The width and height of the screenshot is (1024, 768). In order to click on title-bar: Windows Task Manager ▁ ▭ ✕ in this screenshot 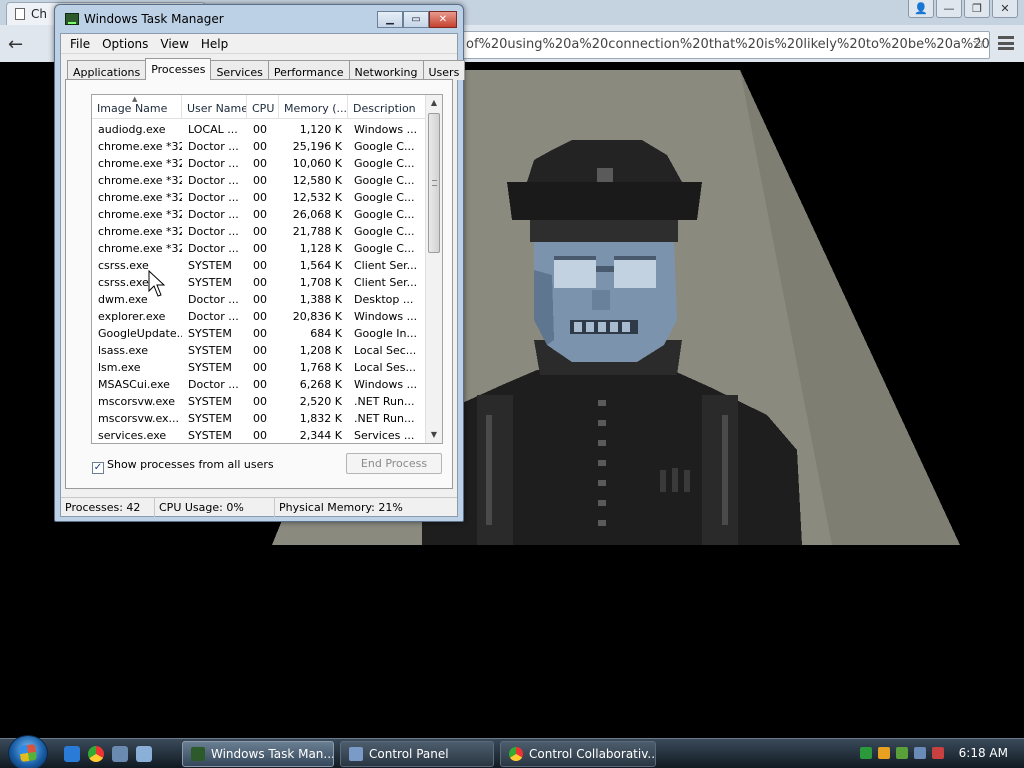, I will do `click(259, 19)`.